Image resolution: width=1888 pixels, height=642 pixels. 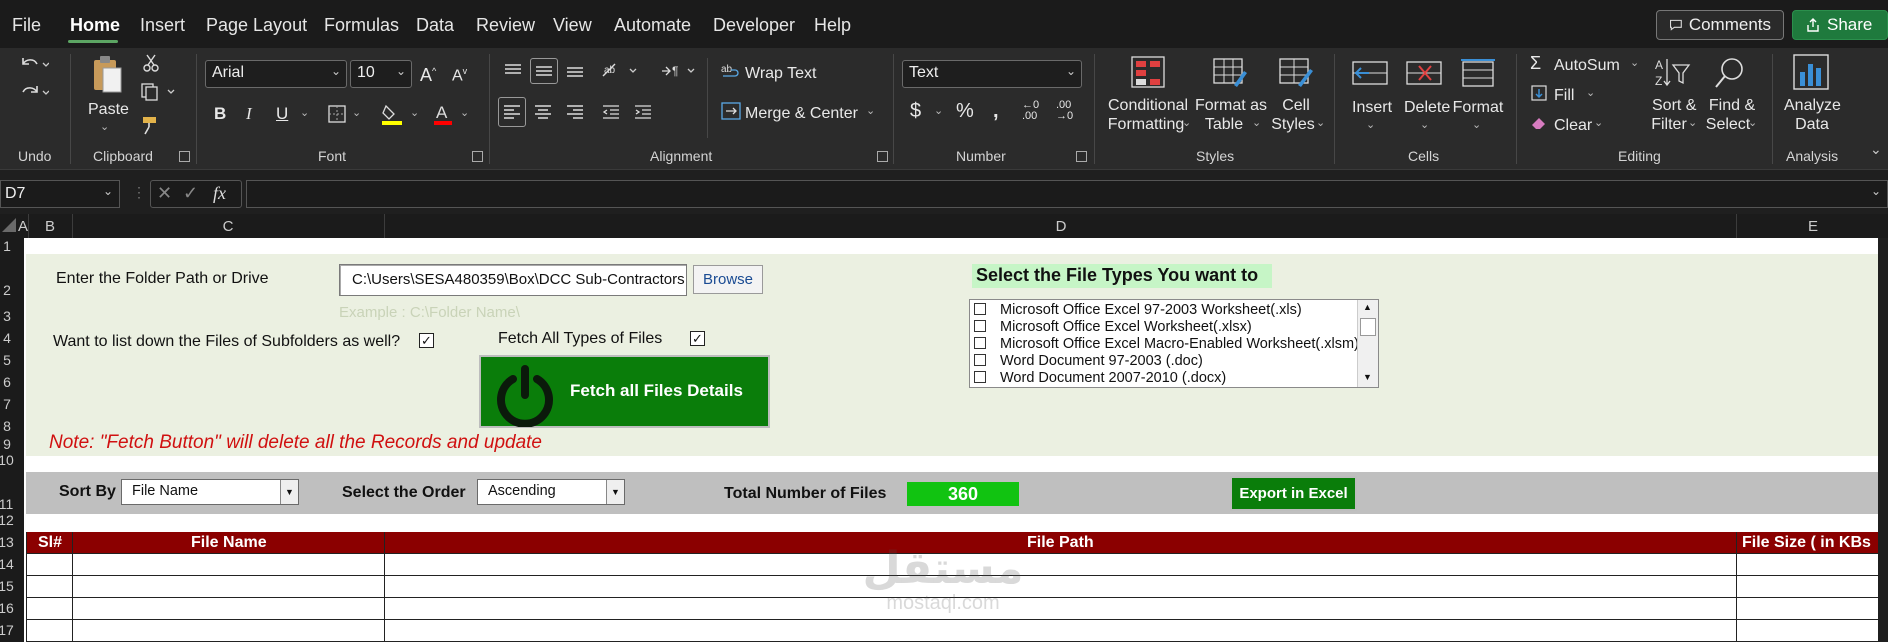 What do you see at coordinates (1539, 123) in the screenshot?
I see `eraser-icon` at bounding box center [1539, 123].